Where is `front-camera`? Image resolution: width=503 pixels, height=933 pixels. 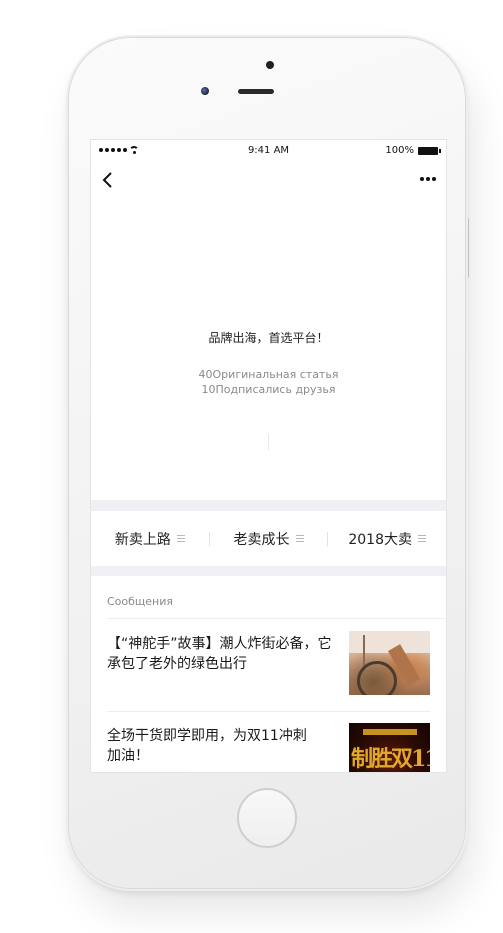 front-camera is located at coordinates (205, 91).